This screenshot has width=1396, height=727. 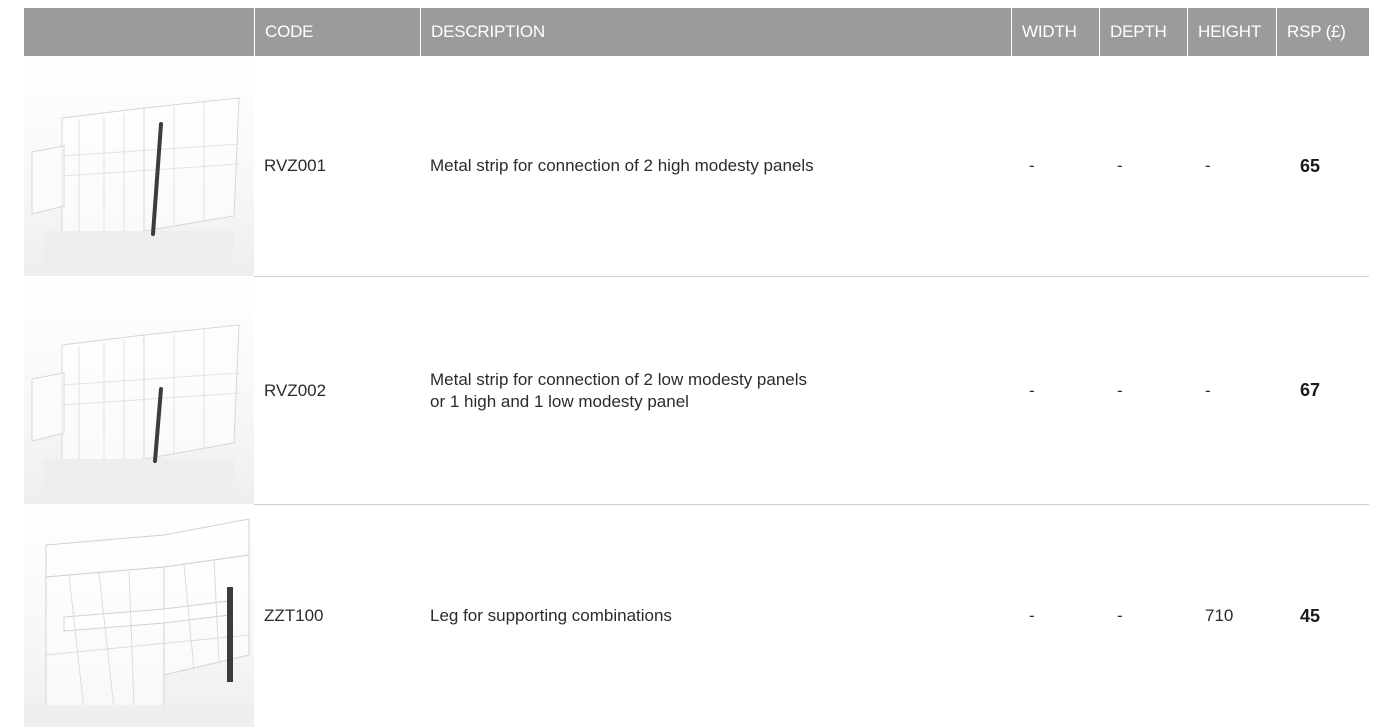 I want to click on row-rsp: 65, so click(x=1310, y=165).